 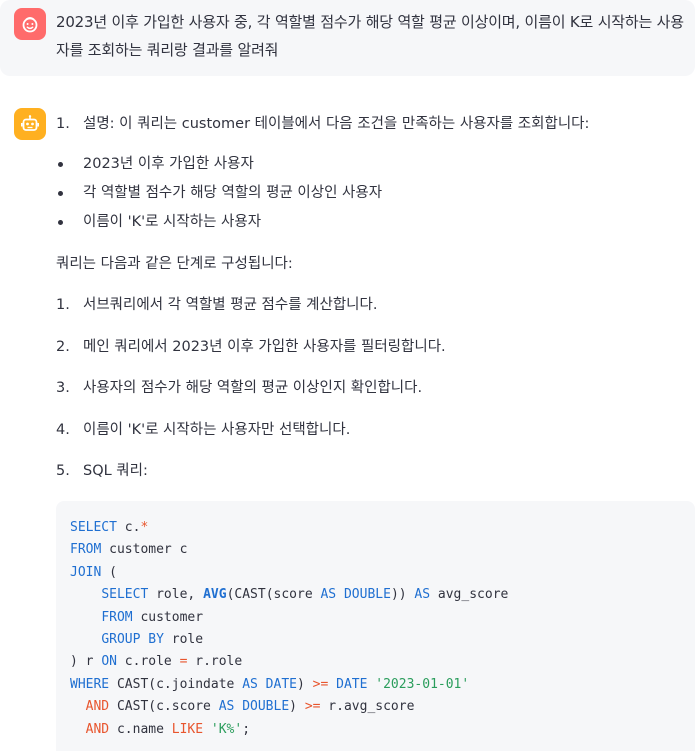 What do you see at coordinates (226, 729) in the screenshot?
I see `sql-string: 'K%'` at bounding box center [226, 729].